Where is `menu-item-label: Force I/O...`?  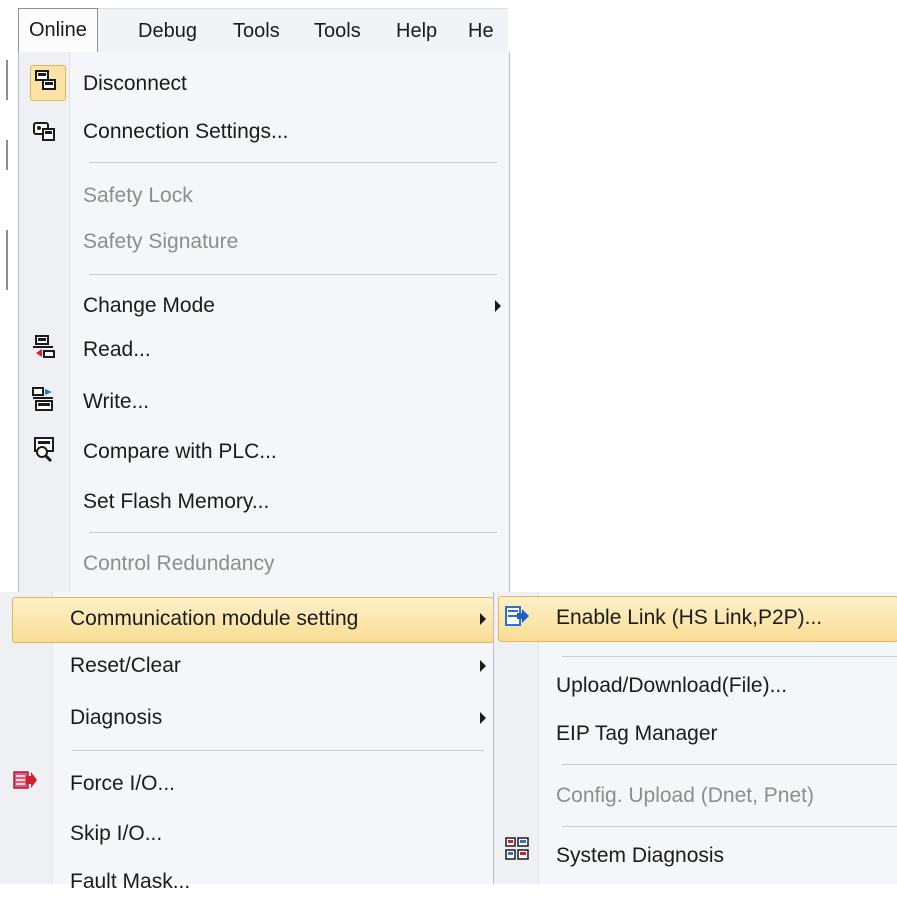
menu-item-label: Force I/O... is located at coordinates (123, 783).